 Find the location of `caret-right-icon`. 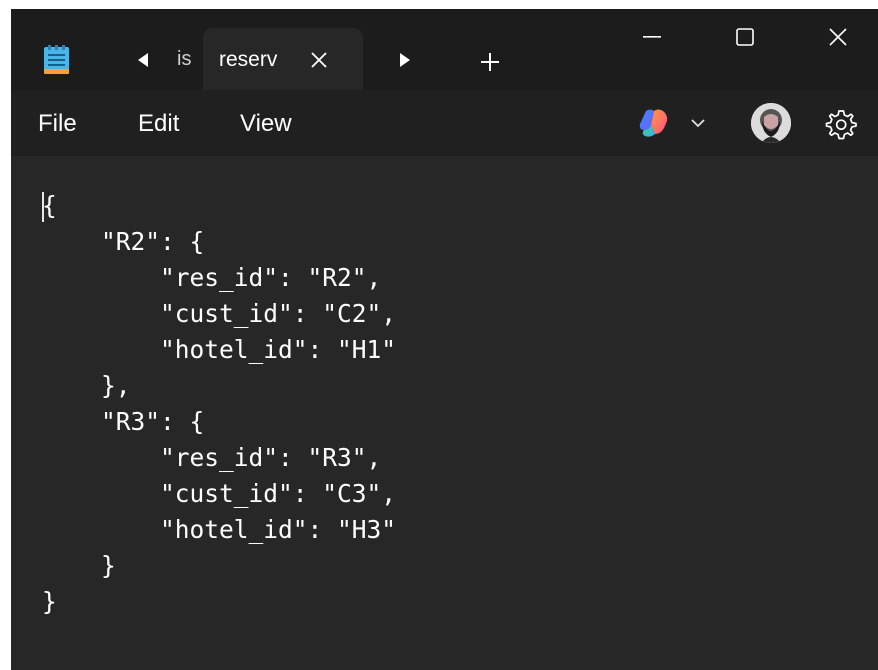

caret-right-icon is located at coordinates (405, 60).